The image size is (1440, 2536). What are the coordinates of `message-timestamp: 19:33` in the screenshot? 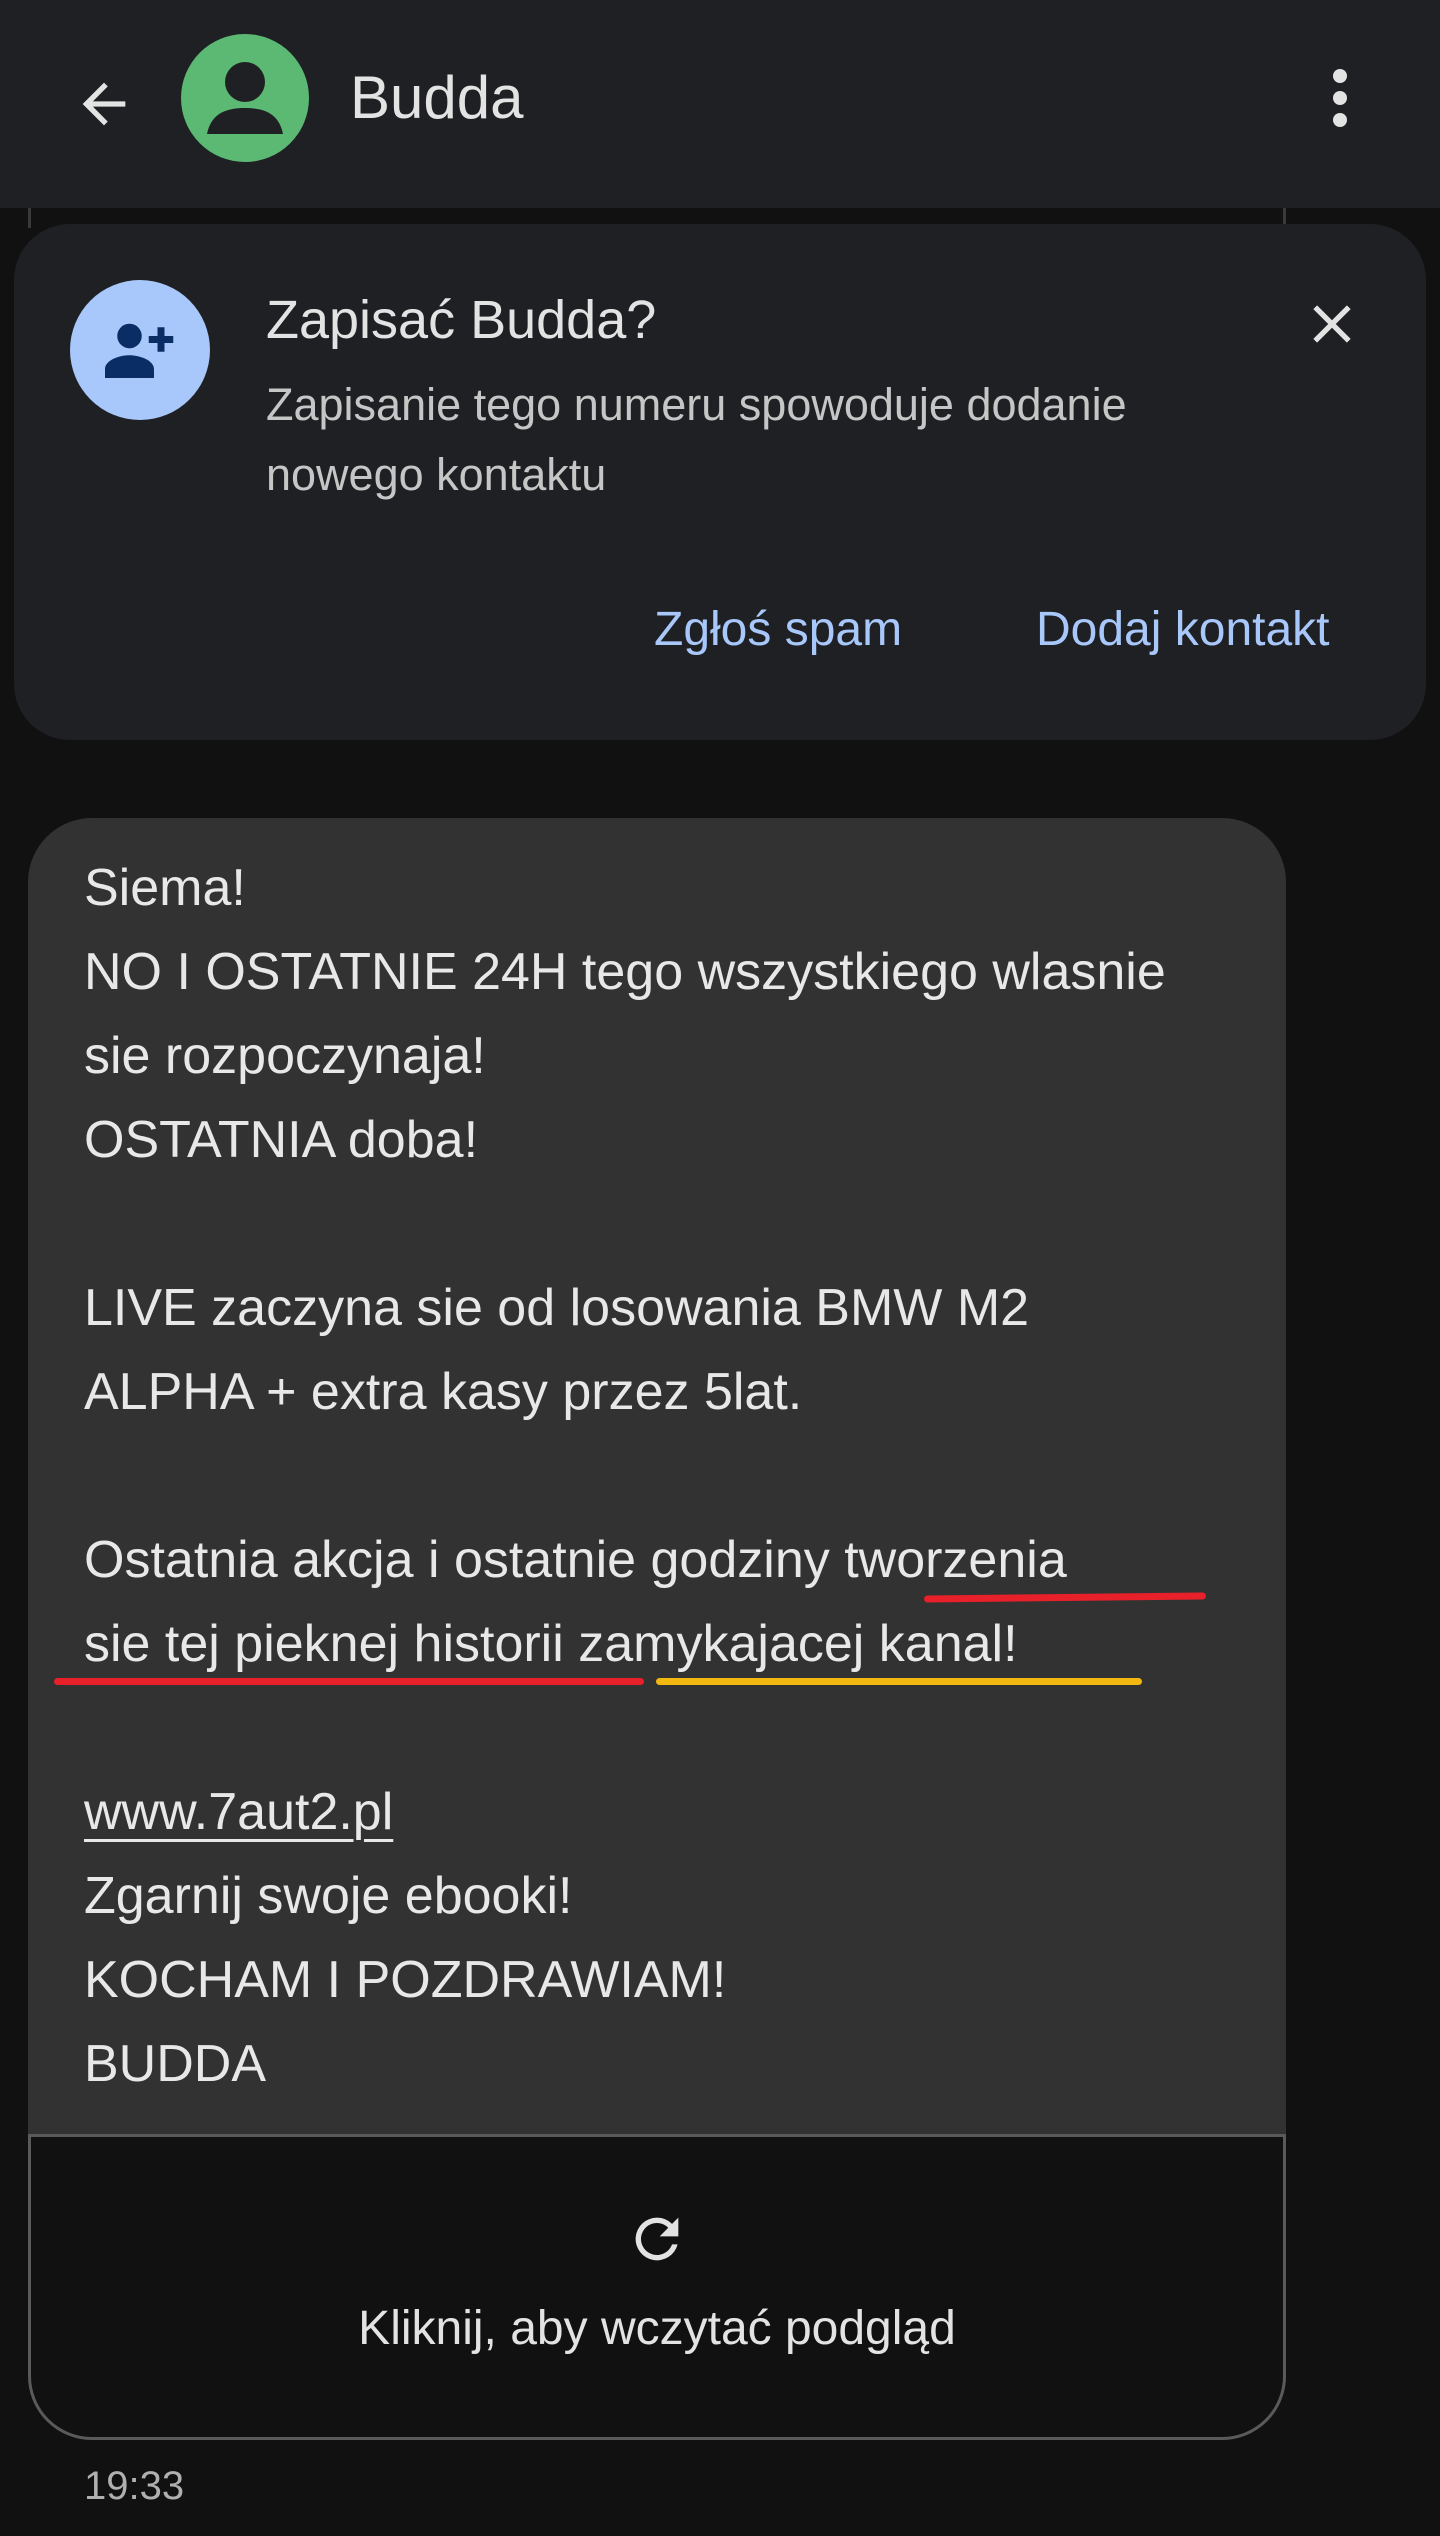 It's located at (134, 2486).